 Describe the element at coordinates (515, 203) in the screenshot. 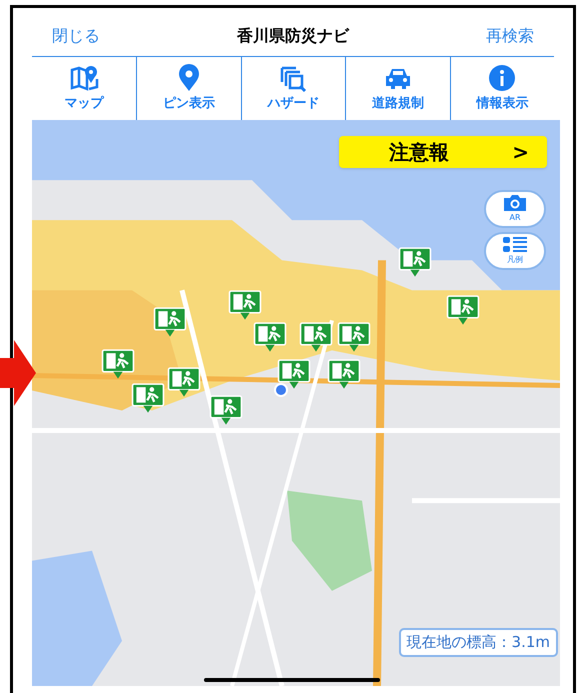

I see `camera-icon` at that location.